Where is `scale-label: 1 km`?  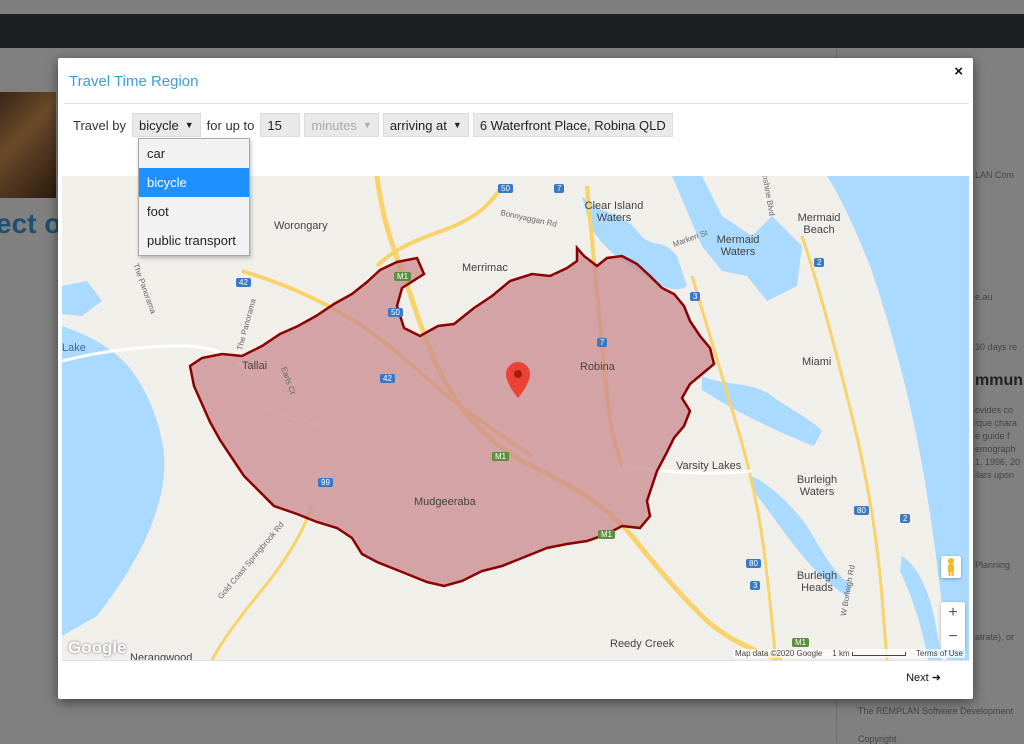 scale-label: 1 km is located at coordinates (841, 653).